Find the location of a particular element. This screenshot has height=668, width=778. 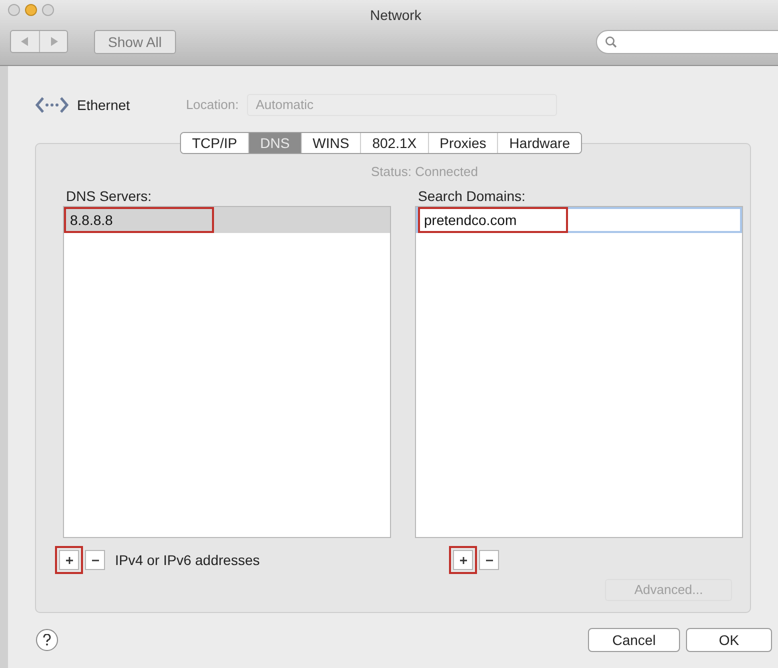

search-field is located at coordinates (687, 42).